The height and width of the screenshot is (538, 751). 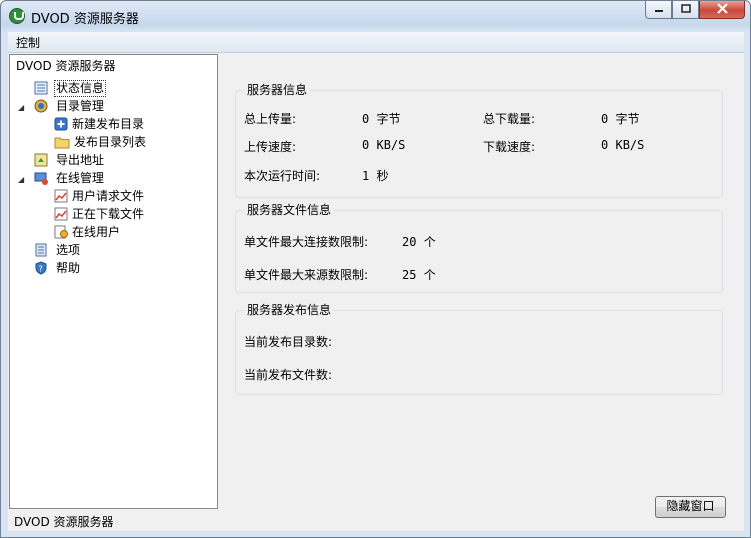 What do you see at coordinates (306, 242) in the screenshot?
I see `max-connections-label: 单文件最大连接数限制:` at bounding box center [306, 242].